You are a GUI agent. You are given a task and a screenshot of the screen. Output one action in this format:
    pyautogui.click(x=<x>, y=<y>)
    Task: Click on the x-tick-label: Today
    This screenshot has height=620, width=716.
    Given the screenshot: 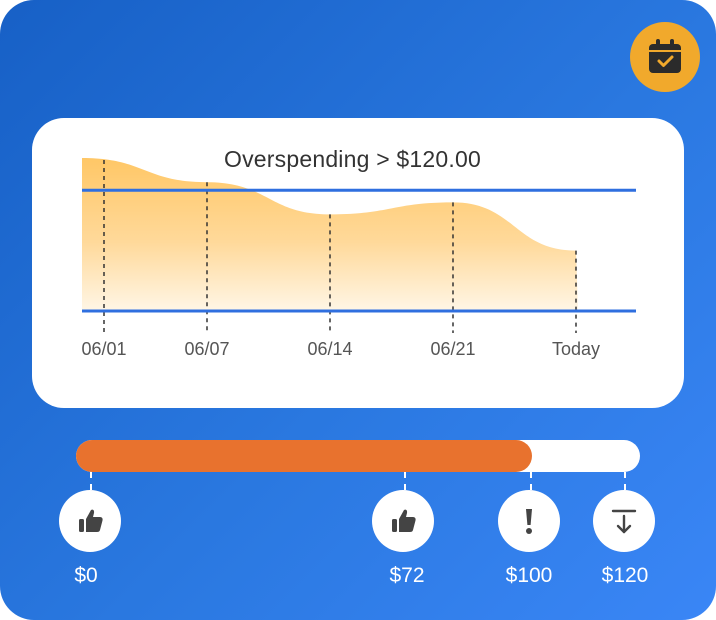 What is the action you would take?
    pyautogui.click(x=576, y=349)
    